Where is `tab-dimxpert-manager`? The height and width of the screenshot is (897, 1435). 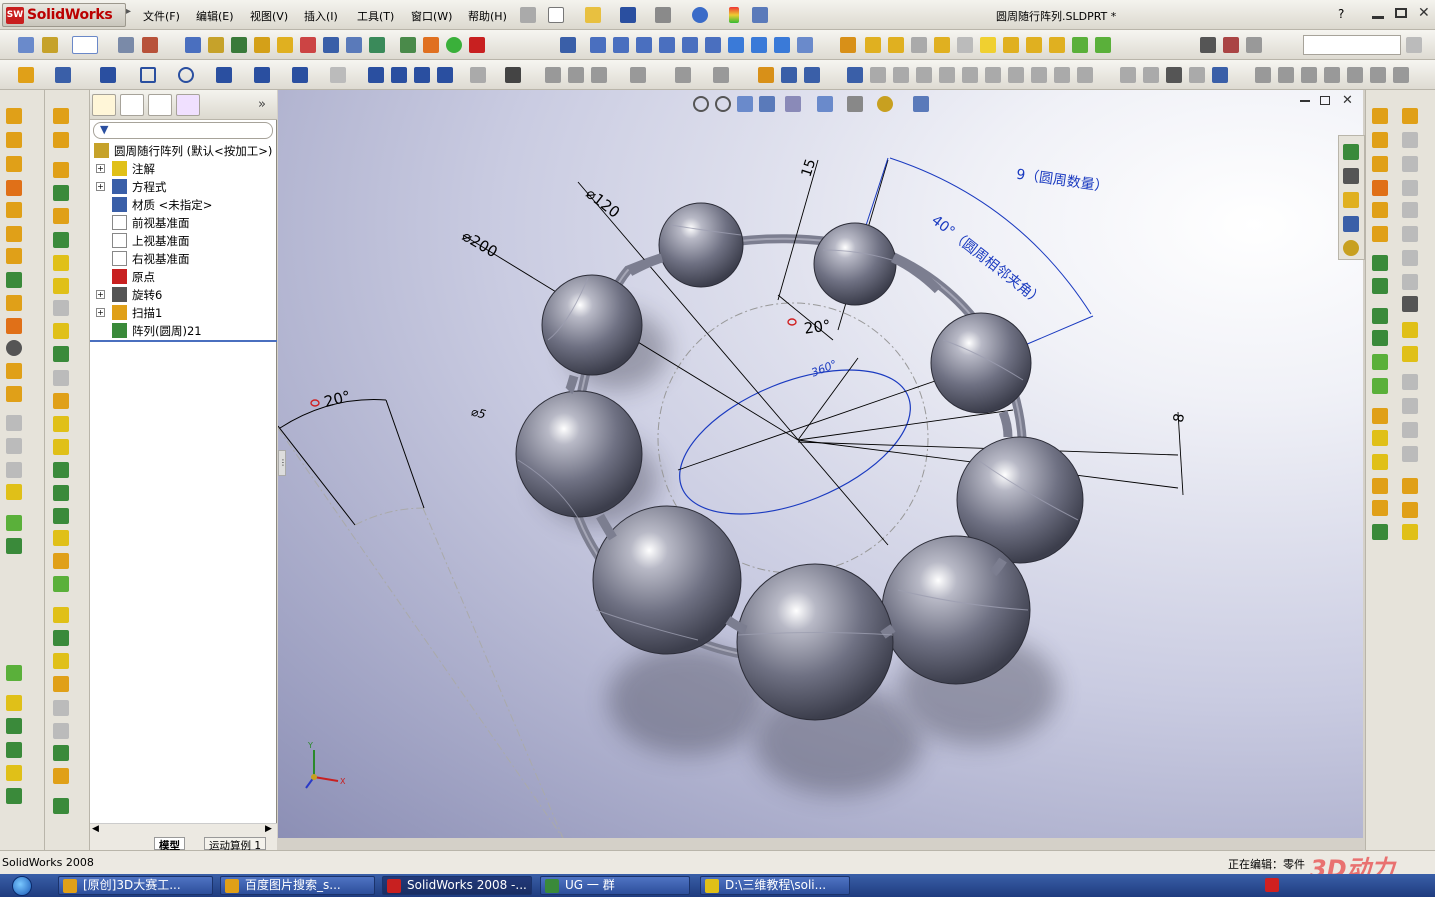
tab-dimxpert-manager is located at coordinates (188, 105).